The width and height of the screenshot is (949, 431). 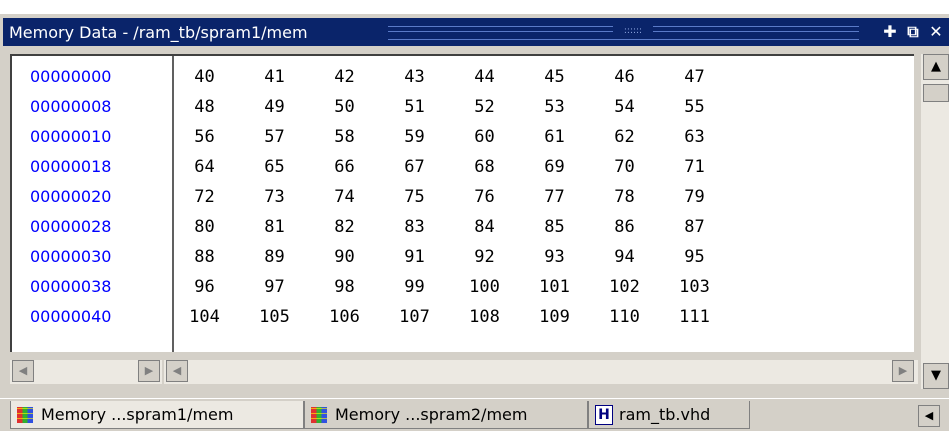 What do you see at coordinates (694, 197) in the screenshot?
I see `memory-cell: 79` at bounding box center [694, 197].